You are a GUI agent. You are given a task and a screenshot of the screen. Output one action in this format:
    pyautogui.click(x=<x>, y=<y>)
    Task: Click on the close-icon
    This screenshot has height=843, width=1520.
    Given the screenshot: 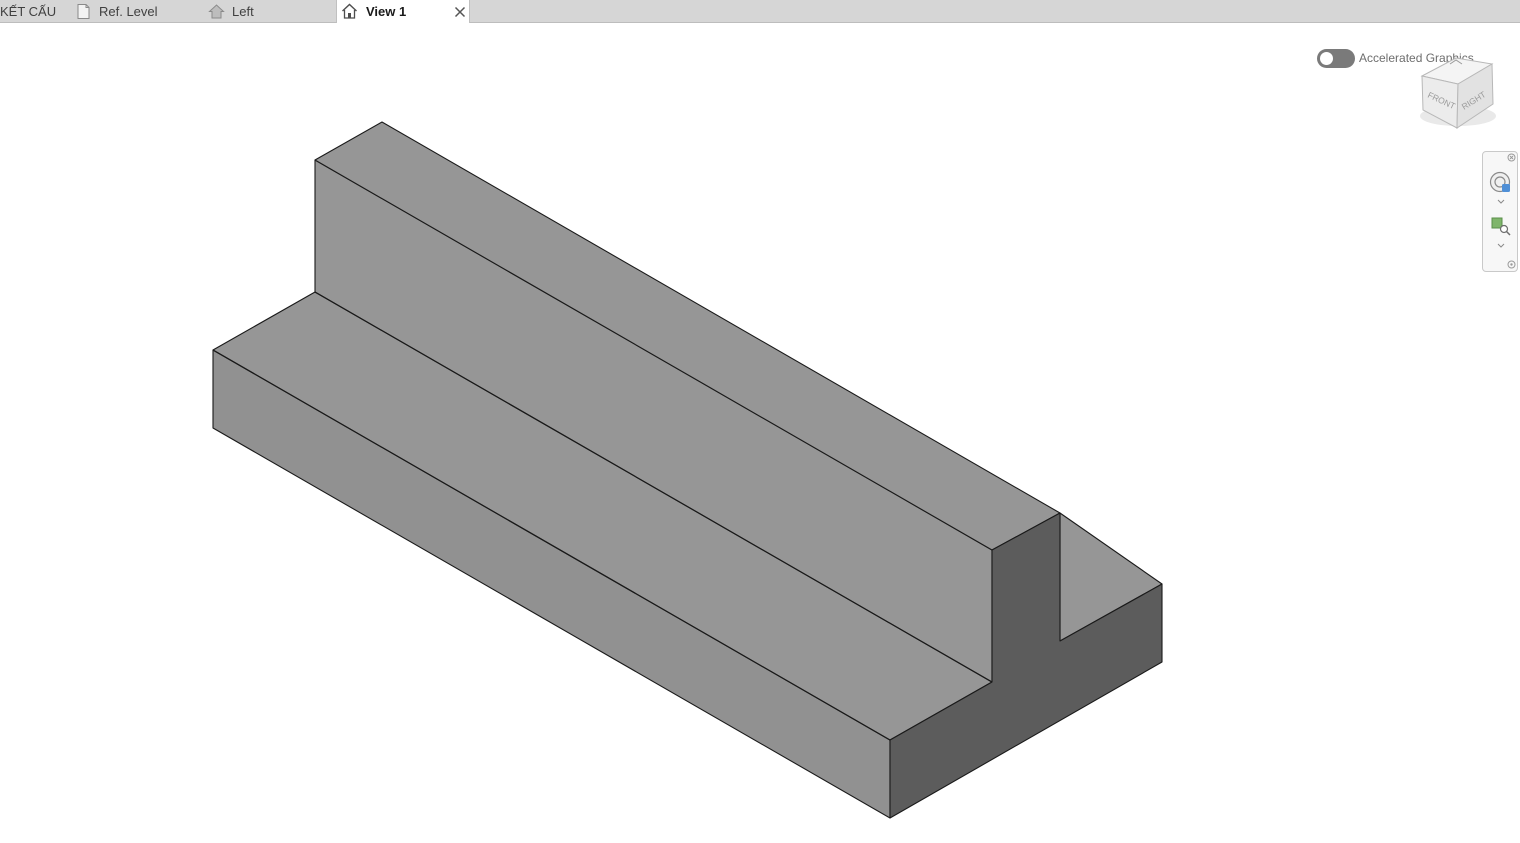 What is the action you would take?
    pyautogui.click(x=460, y=12)
    